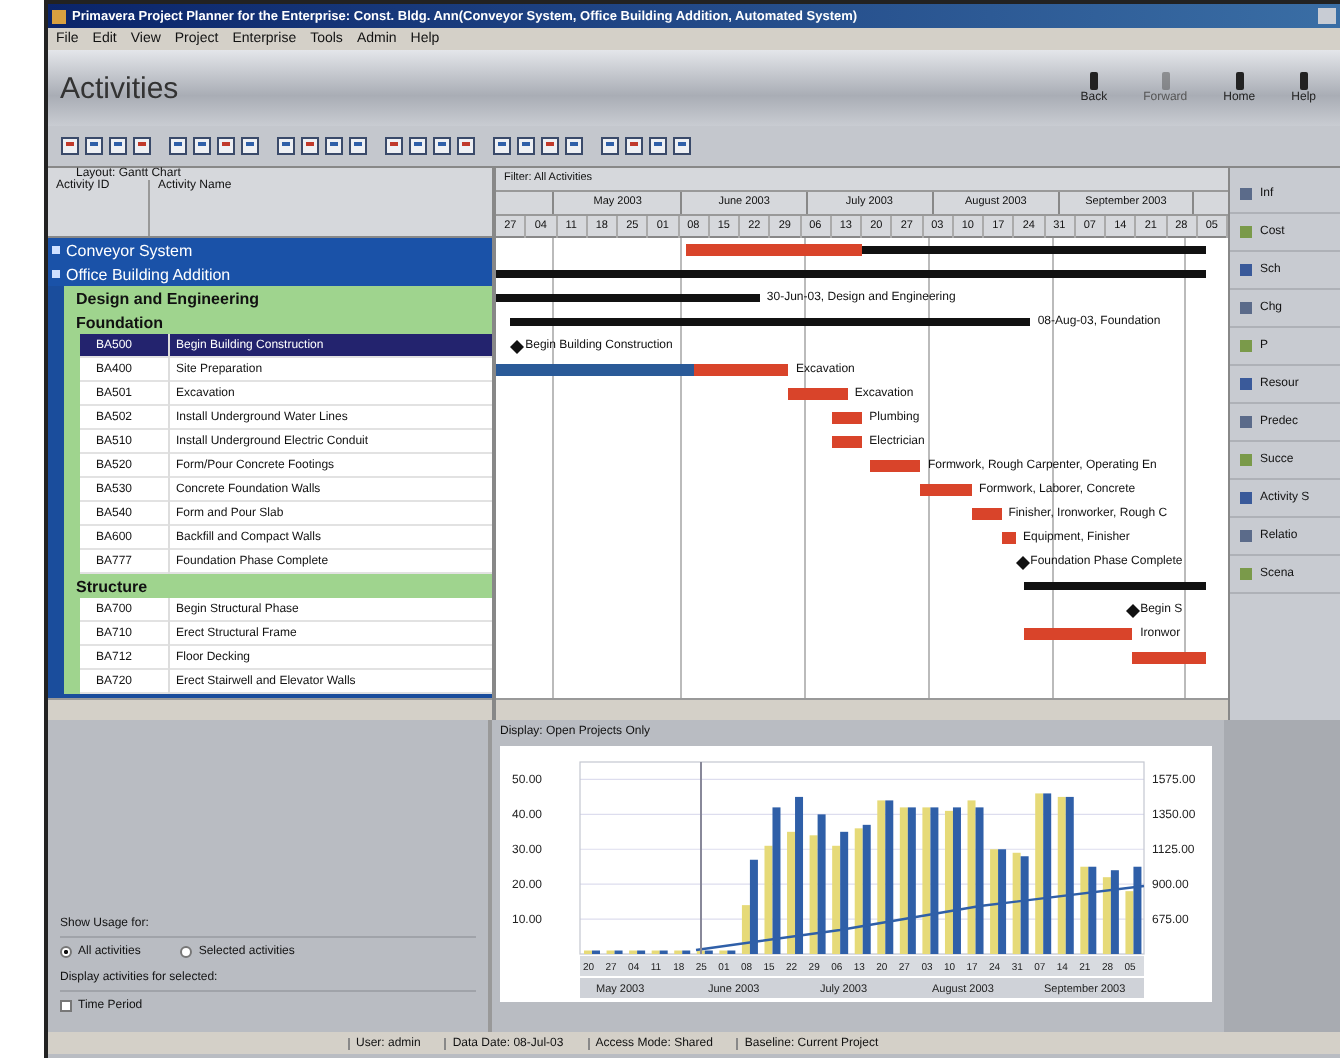 The width and height of the screenshot is (1340, 1058). I want to click on wbs-name: Structure, so click(112, 586).